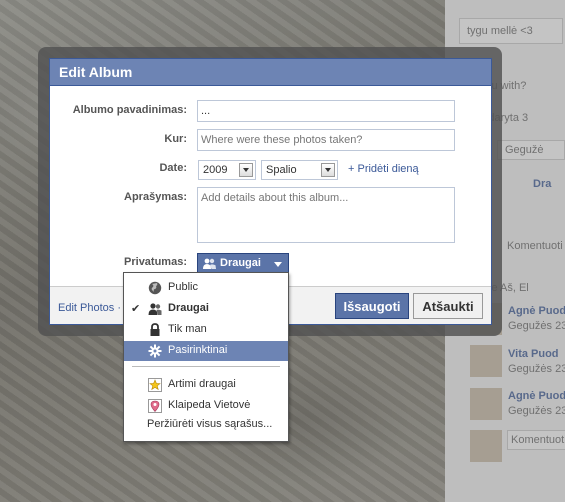 The image size is (565, 502). I want to click on menu-item-label: Draugai, so click(188, 308).